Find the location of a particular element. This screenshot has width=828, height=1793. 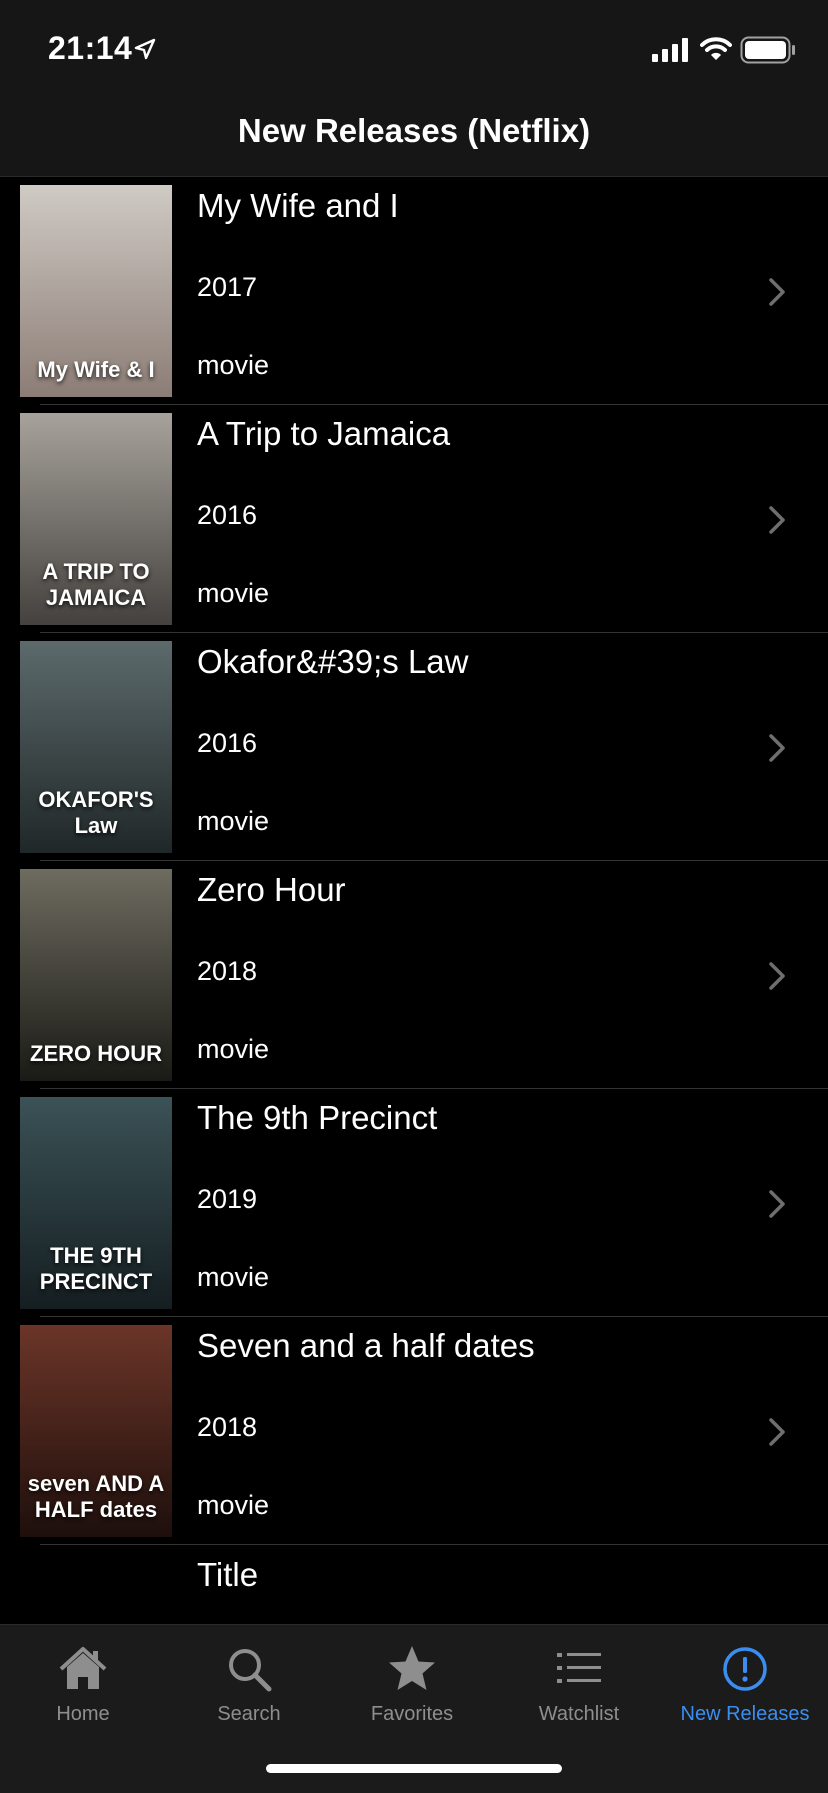

wifi-icon is located at coordinates (716, 48).